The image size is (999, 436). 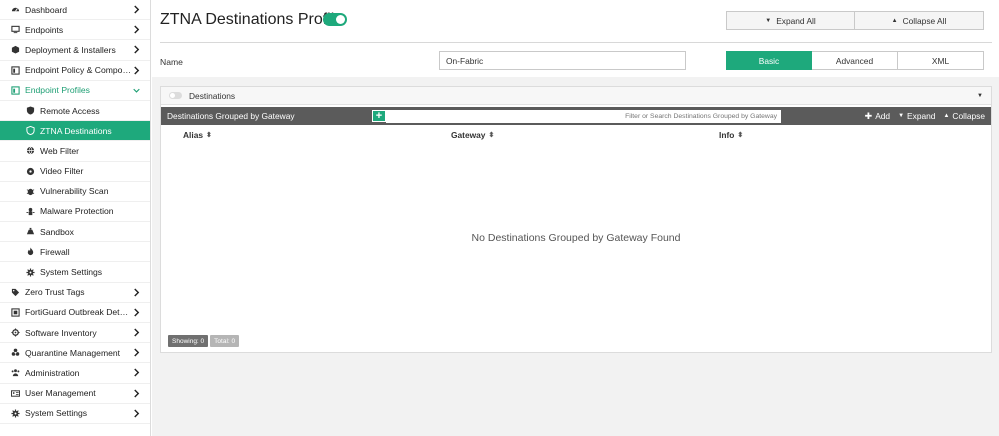 I want to click on malware-icon, so click(x=30, y=211).